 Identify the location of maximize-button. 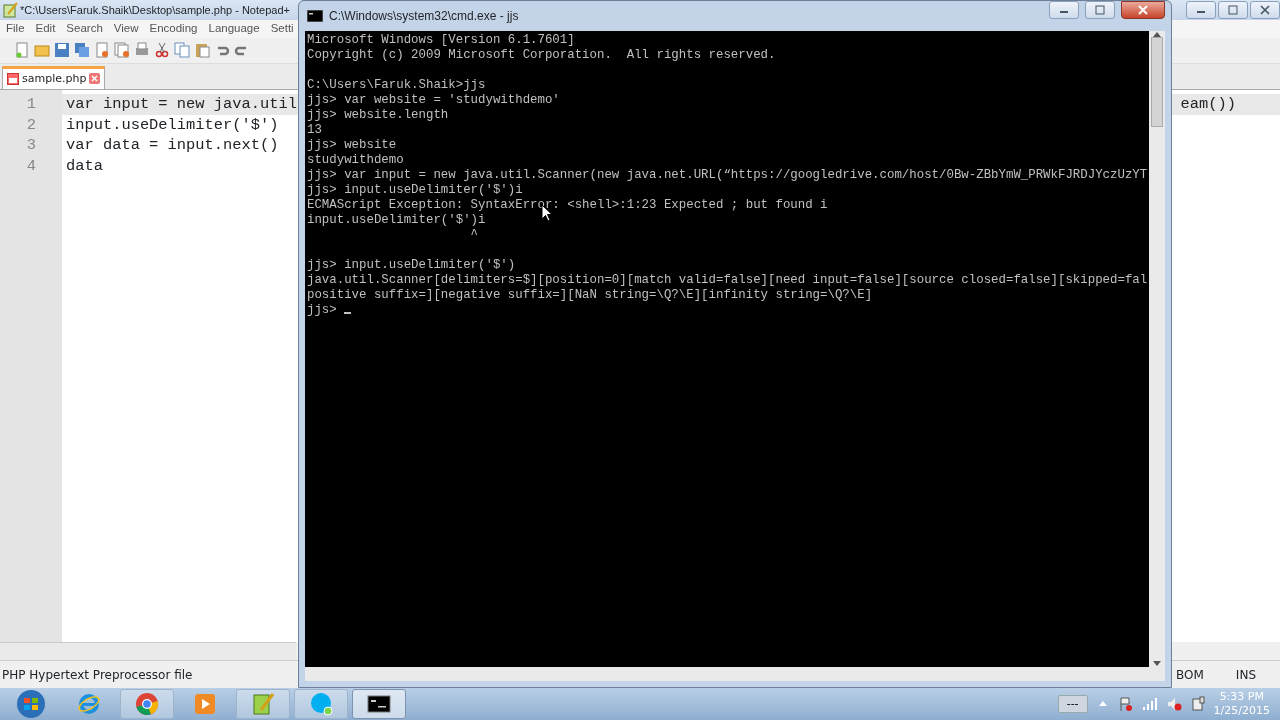
(1100, 10).